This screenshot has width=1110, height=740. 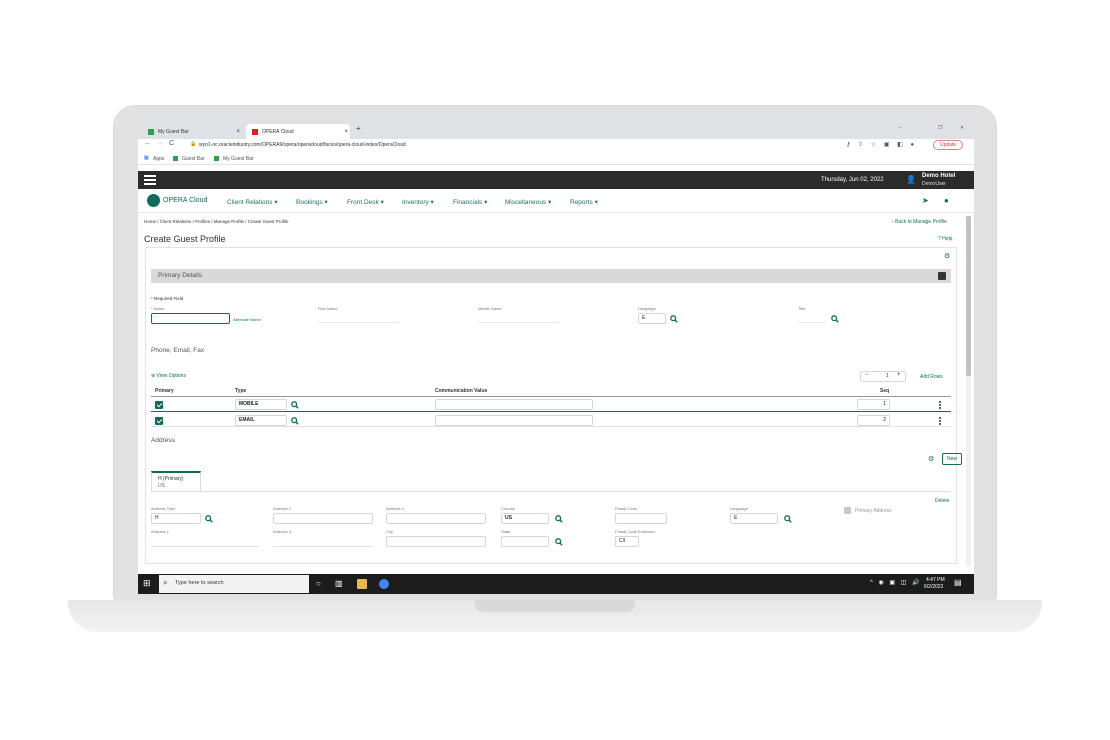 What do you see at coordinates (323, 518) in the screenshot?
I see `address-2-input` at bounding box center [323, 518].